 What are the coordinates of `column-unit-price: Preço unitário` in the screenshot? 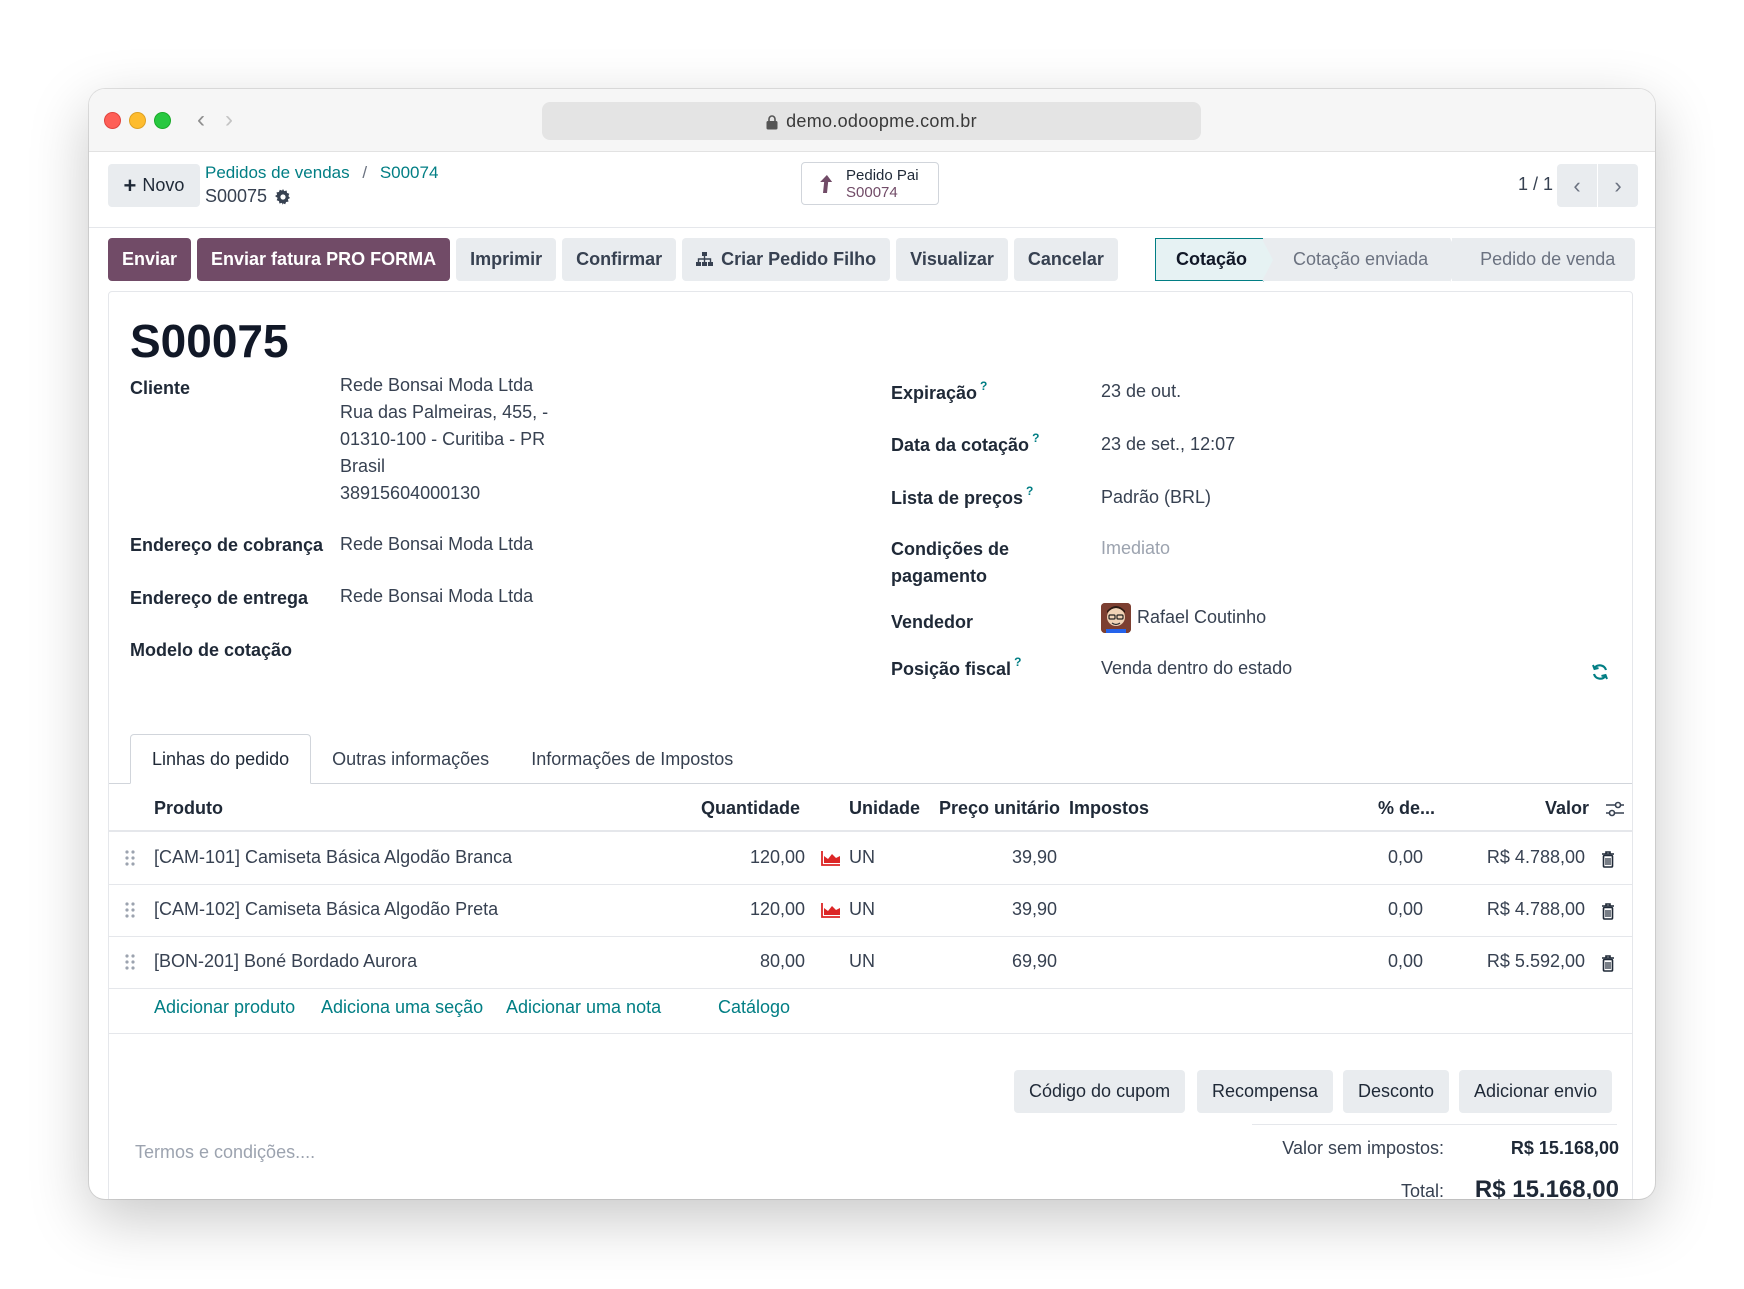 It's located at (999, 808).